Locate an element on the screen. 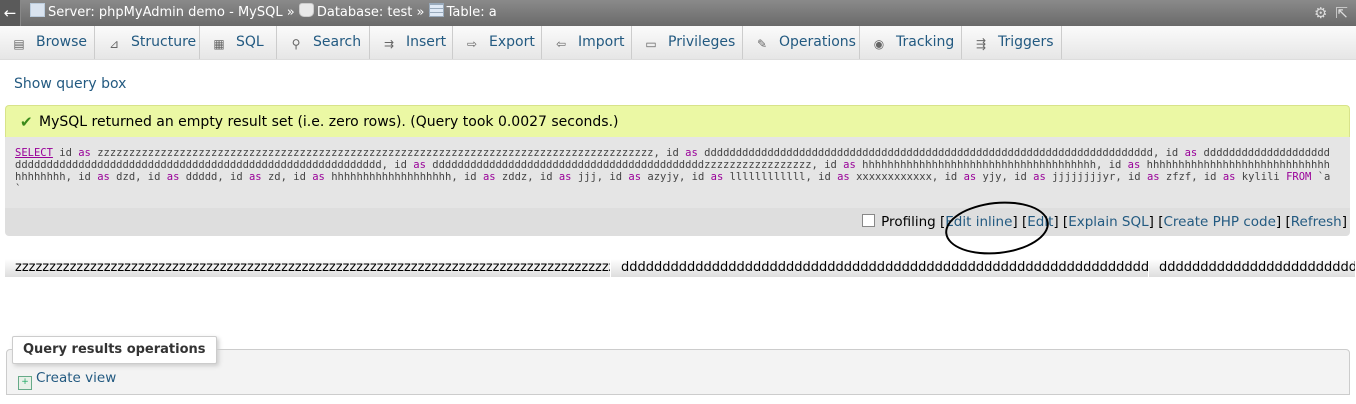 The height and width of the screenshot is (404, 1356). tab-label: Search is located at coordinates (337, 42).